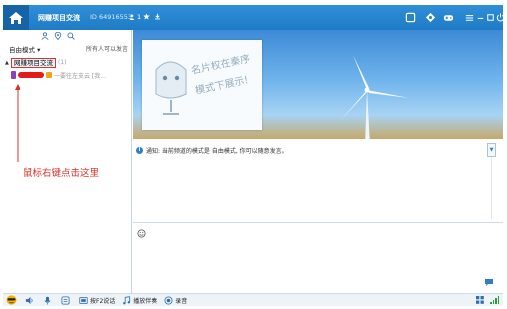 The height and width of the screenshot is (309, 507). Describe the element at coordinates (31, 75) in the screenshot. I see `member-name-redacted` at that location.